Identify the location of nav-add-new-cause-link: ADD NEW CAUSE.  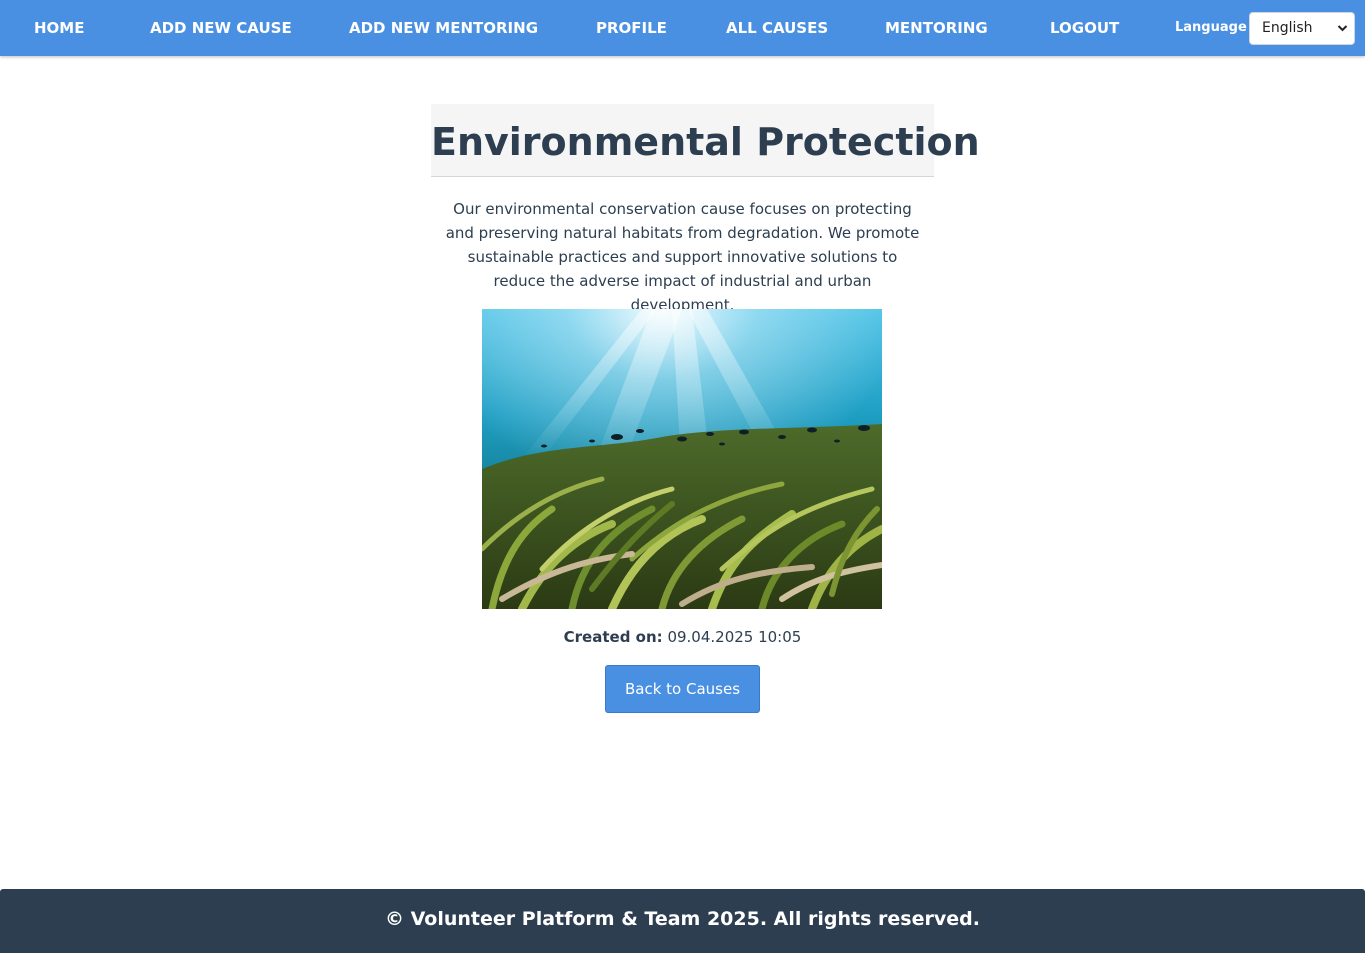
(221, 28).